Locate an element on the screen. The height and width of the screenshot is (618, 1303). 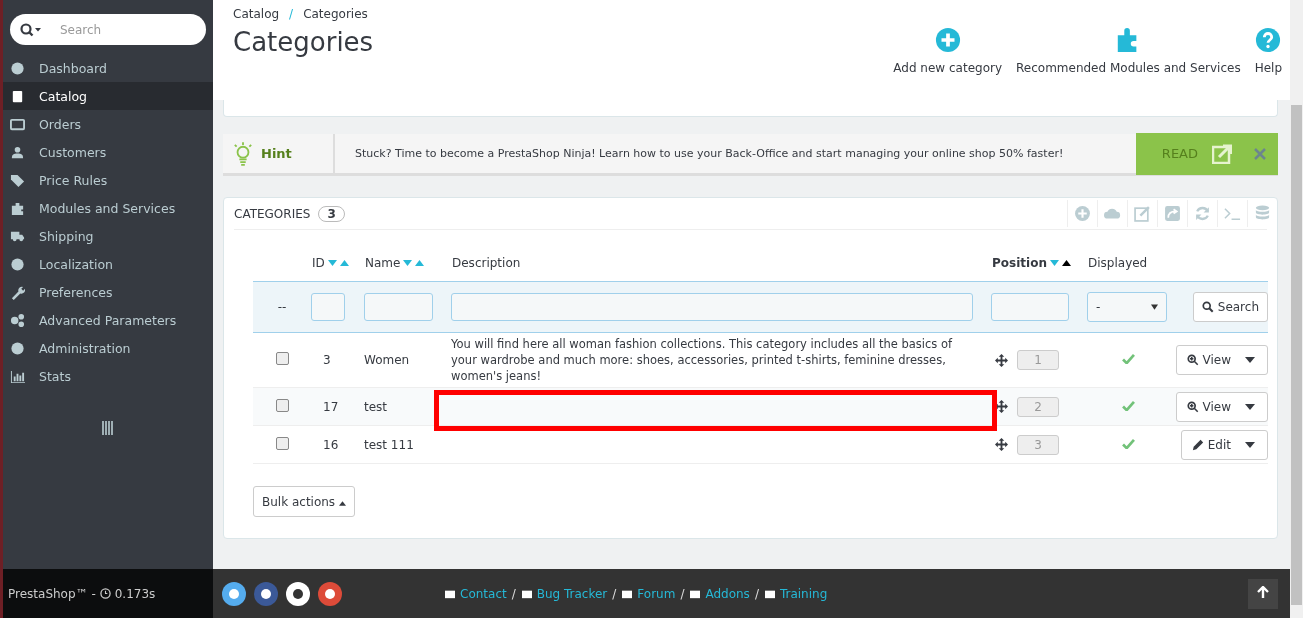
table-cell-text: You will find here all woman fashion collections. This category includes all the basics of your wardrobe and much more: shoes, accessories, printed t-shirts, feminine dresses, women's jeans! is located at coordinates (702, 360).